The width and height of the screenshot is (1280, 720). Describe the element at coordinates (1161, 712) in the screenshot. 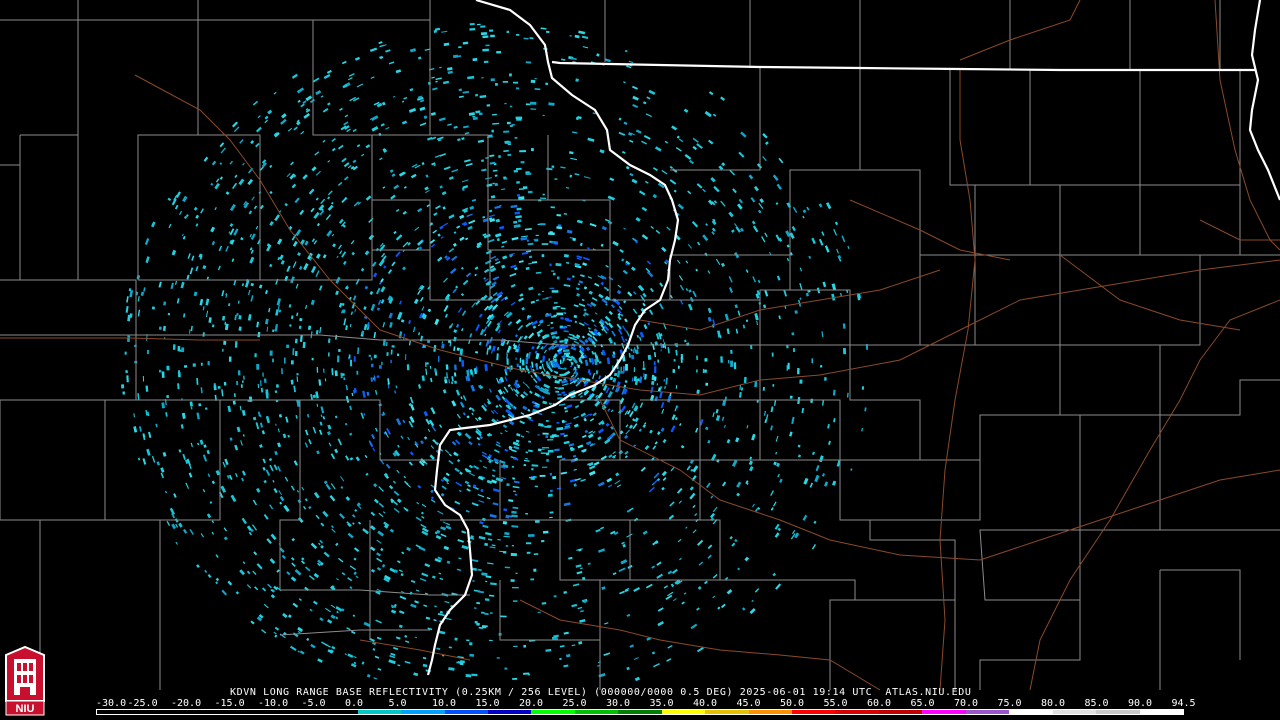

I see `legend-color-swatch` at that location.